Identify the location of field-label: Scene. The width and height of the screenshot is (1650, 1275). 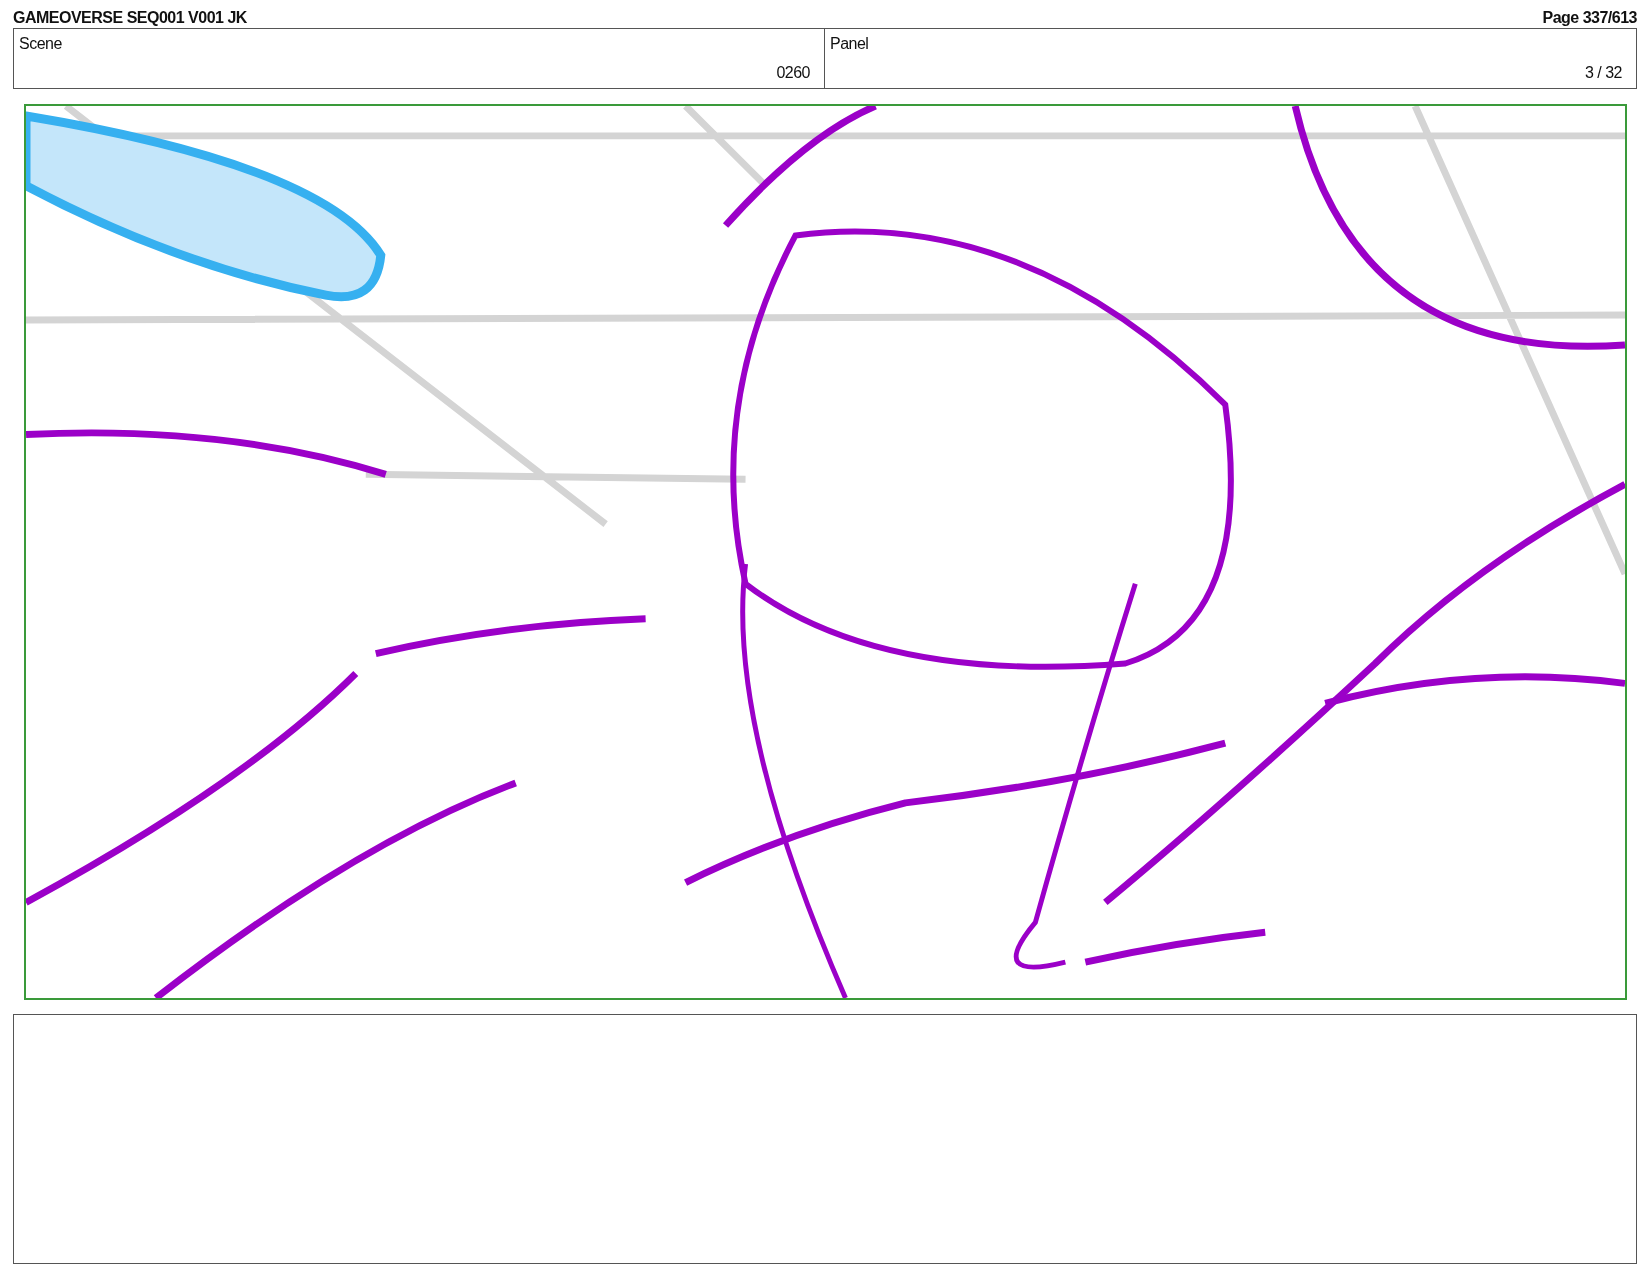
(40, 44).